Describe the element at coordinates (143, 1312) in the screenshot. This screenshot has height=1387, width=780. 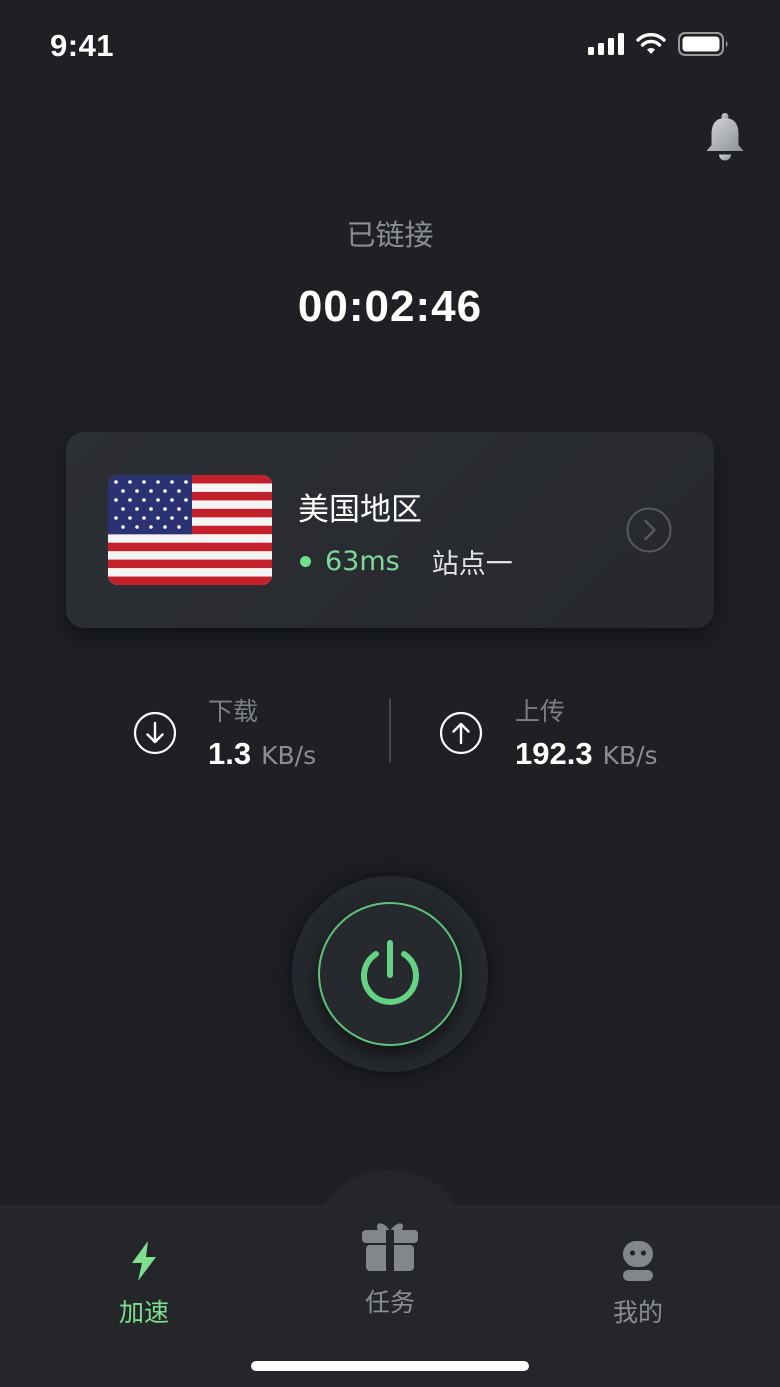
I see `tab-accelerate-label: 加速` at that location.